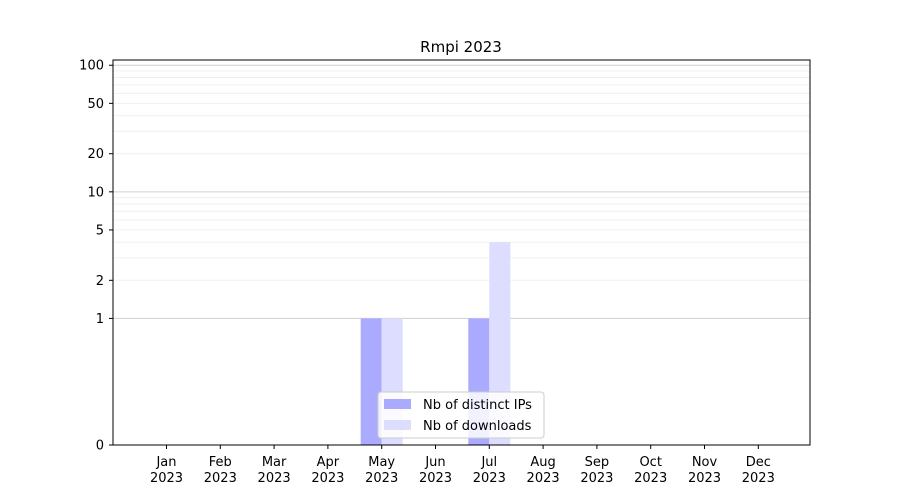 This screenshot has height=500, width=900. I want to click on x-tick-label-month: May, so click(381, 462).